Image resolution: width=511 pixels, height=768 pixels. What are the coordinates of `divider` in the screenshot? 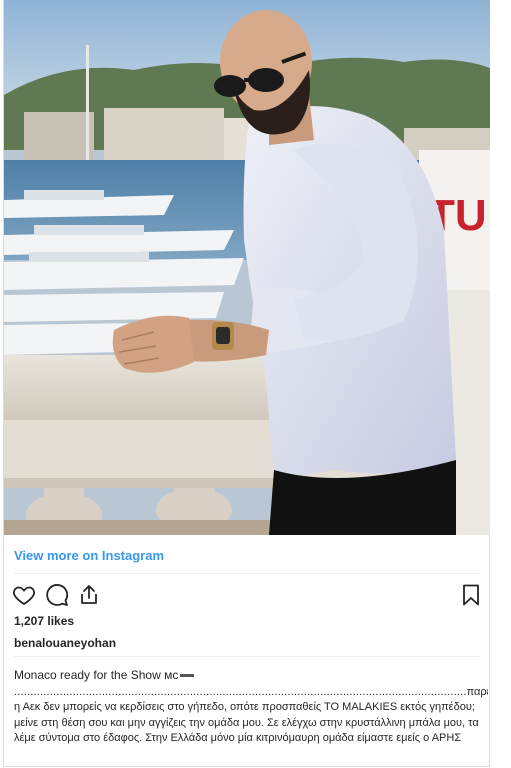 It's located at (247, 573).